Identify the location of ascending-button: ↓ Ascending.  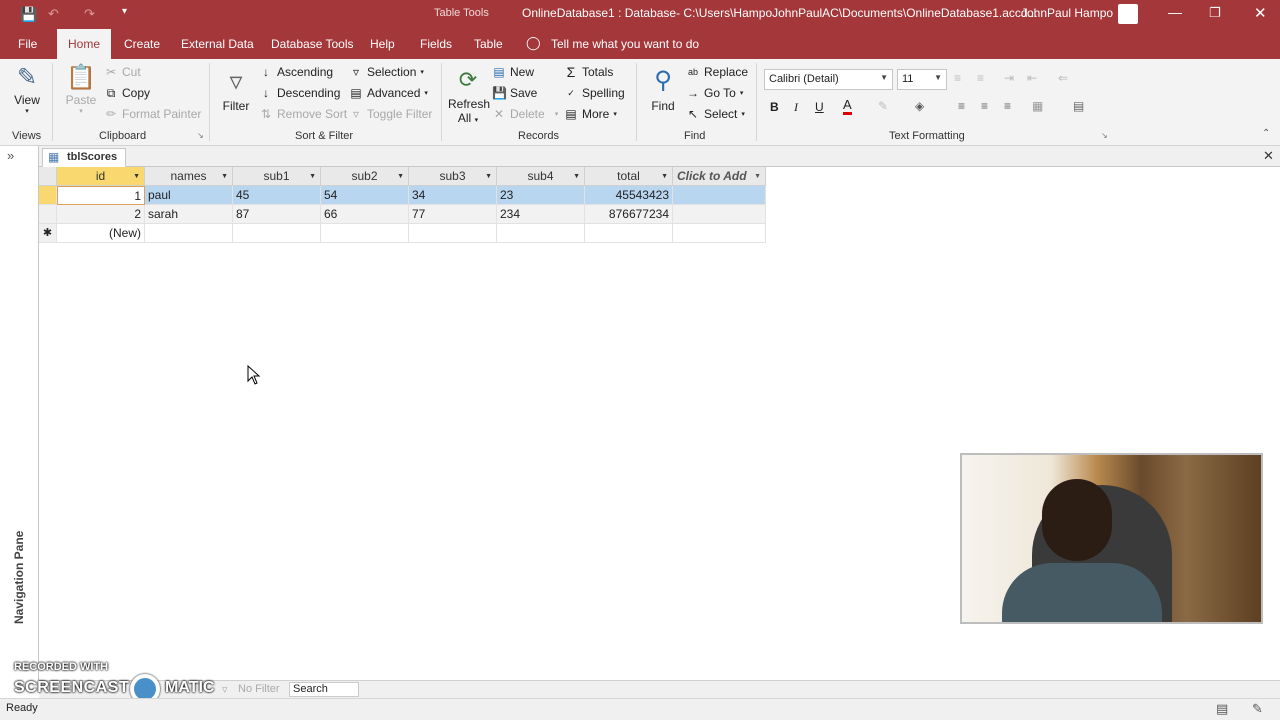
(296, 72).